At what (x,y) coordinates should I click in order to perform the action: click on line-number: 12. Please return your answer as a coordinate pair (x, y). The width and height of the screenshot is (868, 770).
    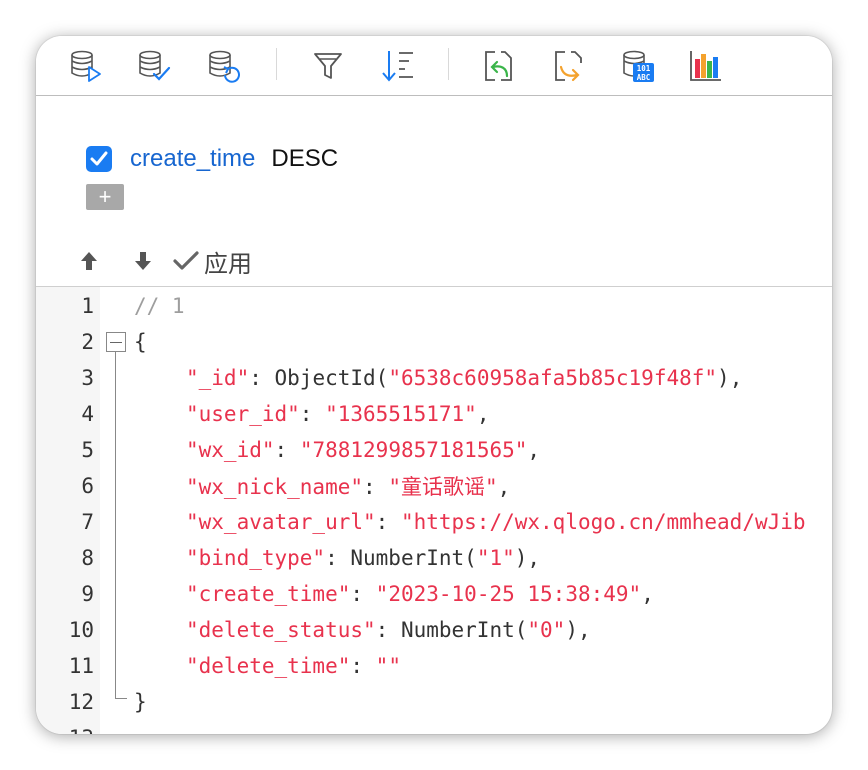
    Looking at the image, I should click on (81, 702).